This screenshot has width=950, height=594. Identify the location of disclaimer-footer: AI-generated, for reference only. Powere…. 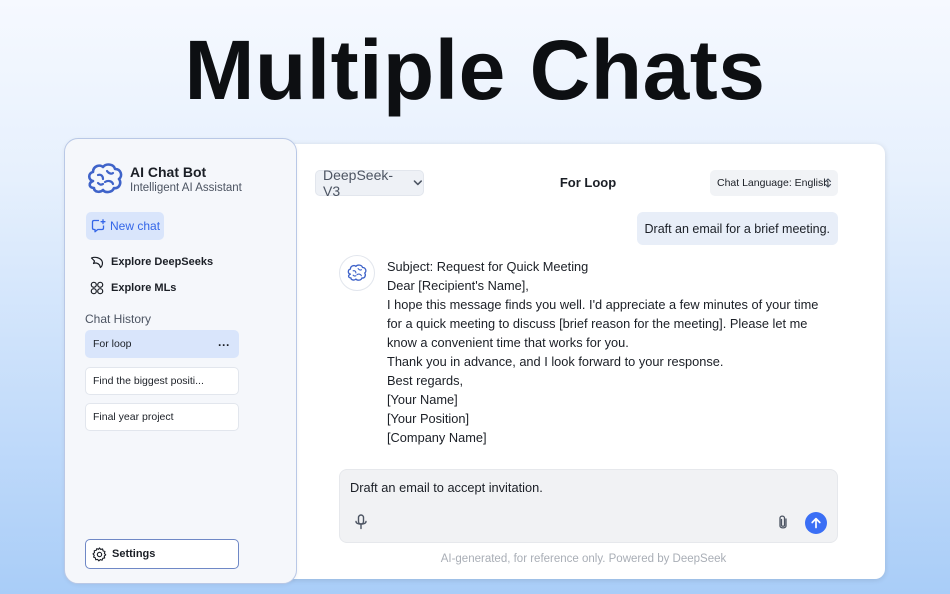
(583, 559).